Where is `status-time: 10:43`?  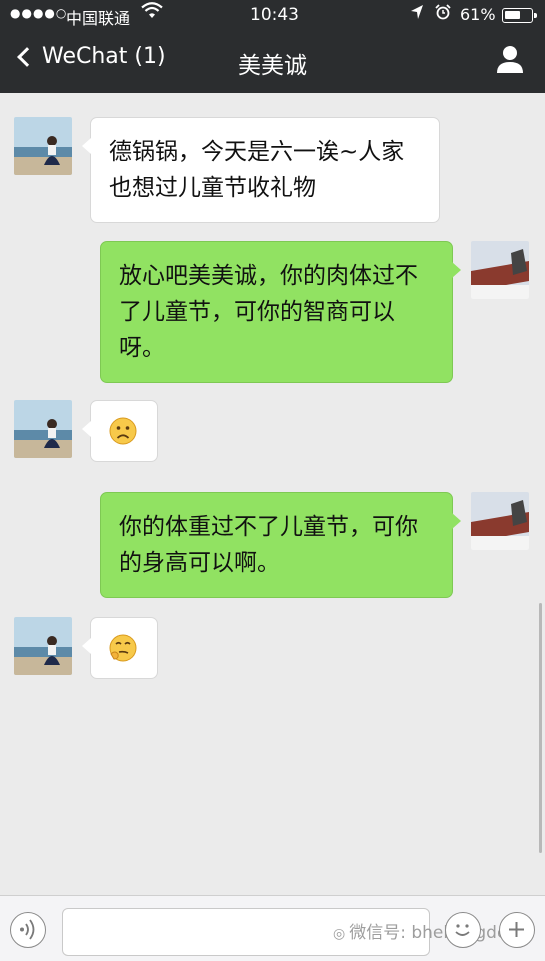
status-time: 10:43 is located at coordinates (274, 15).